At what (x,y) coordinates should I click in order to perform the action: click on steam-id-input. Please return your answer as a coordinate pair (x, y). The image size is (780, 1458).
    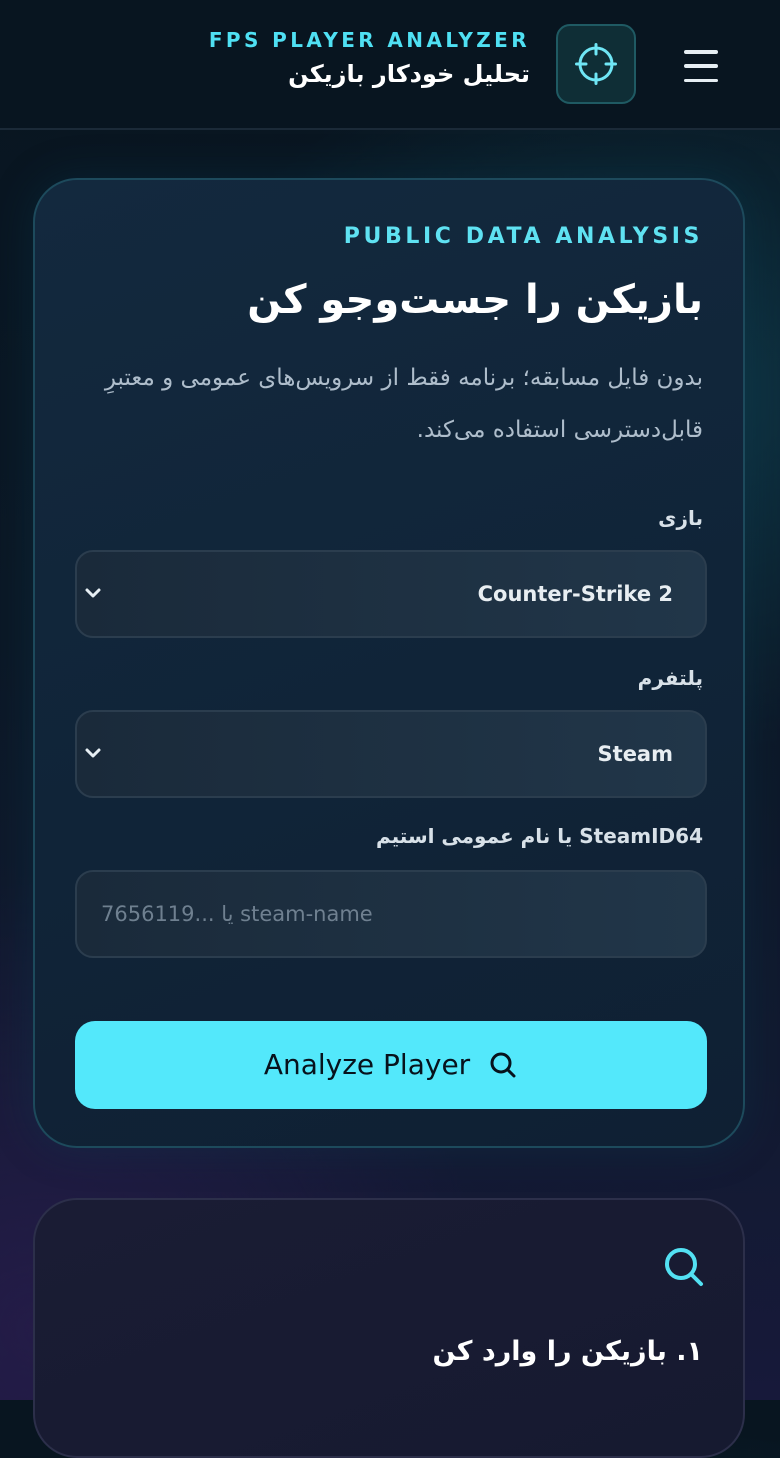
    Looking at the image, I should click on (391, 914).